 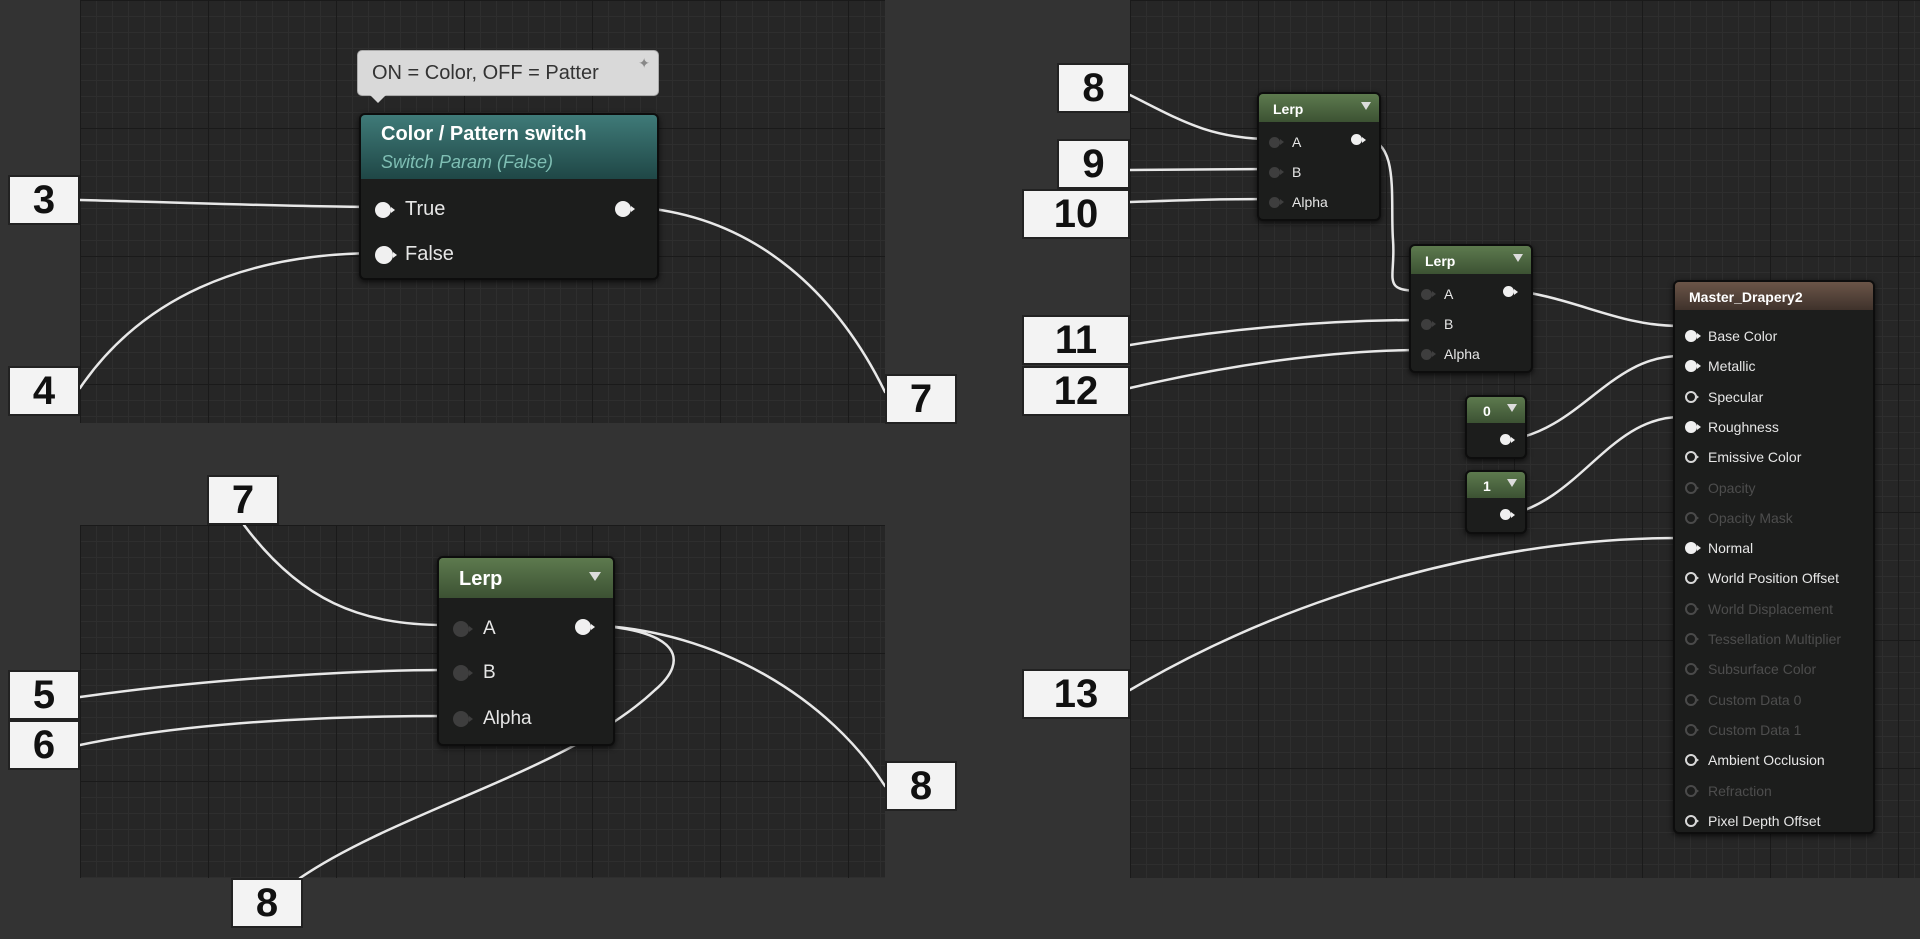 What do you see at coordinates (485, 72) in the screenshot?
I see `comment-text: ON = Color, OFF = Patter` at bounding box center [485, 72].